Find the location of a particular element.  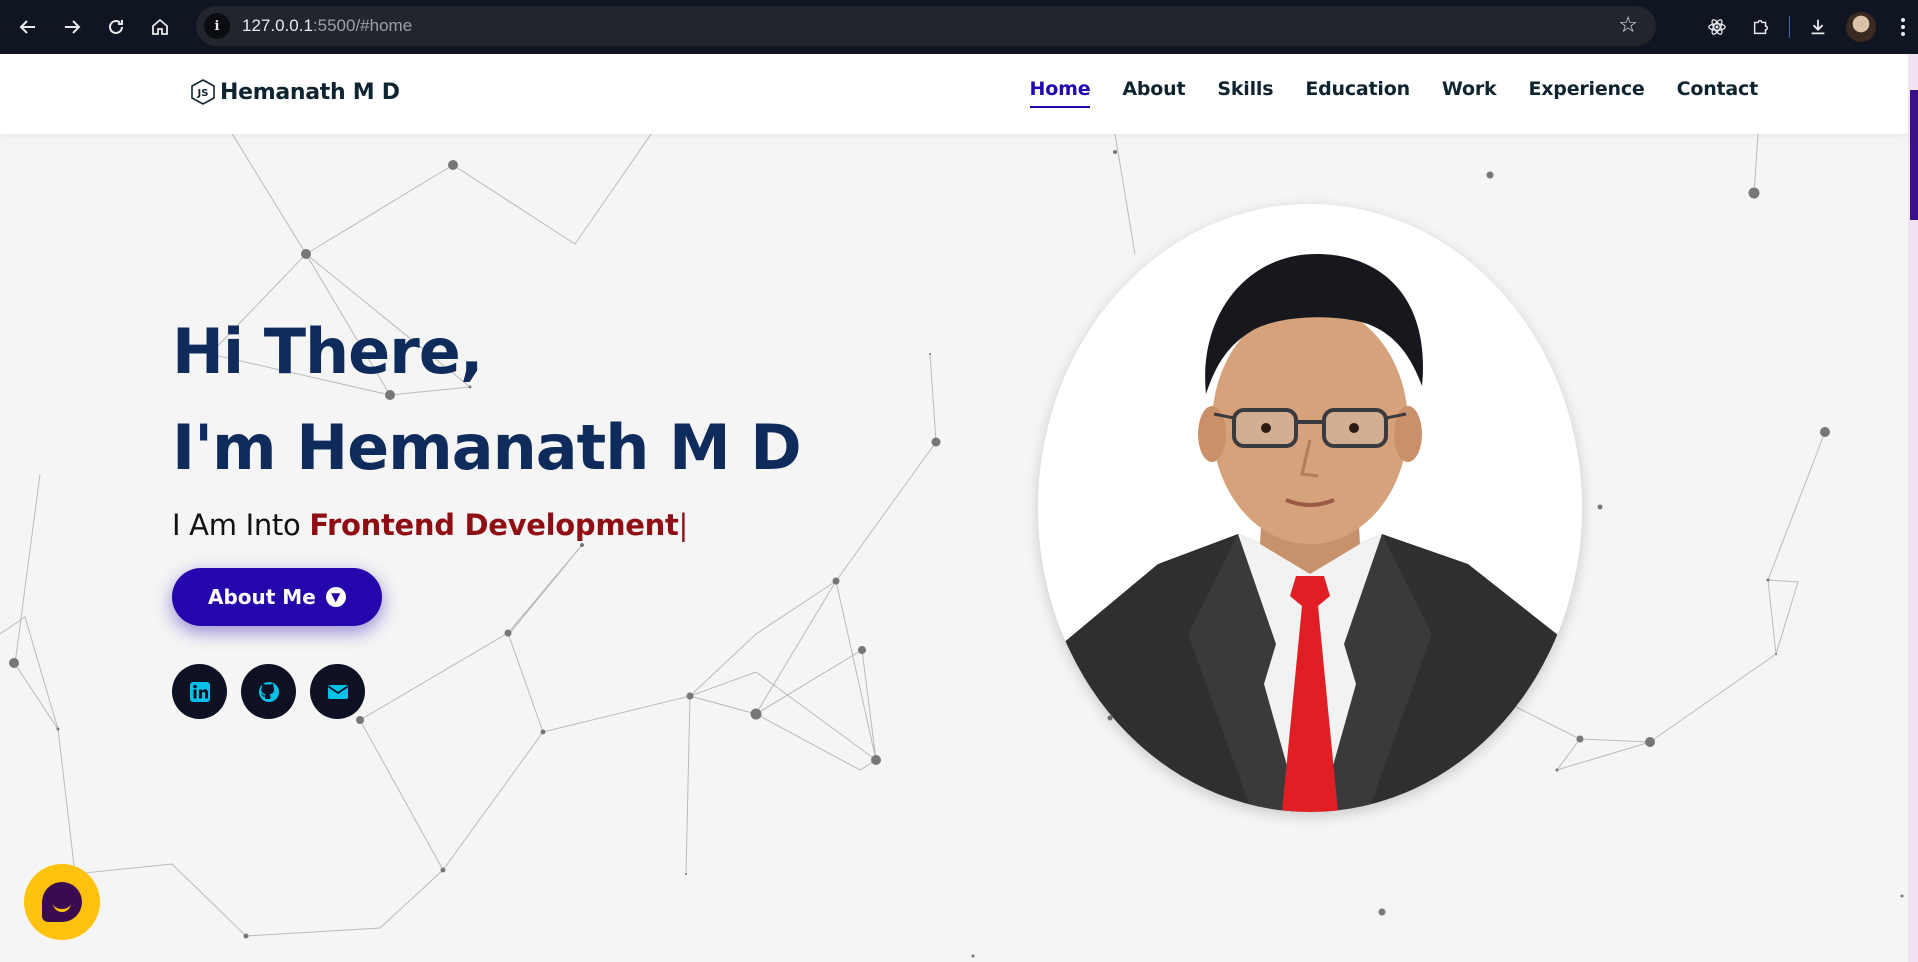

typed-tagline: I Am Into Frontend Development| is located at coordinates (486, 525).